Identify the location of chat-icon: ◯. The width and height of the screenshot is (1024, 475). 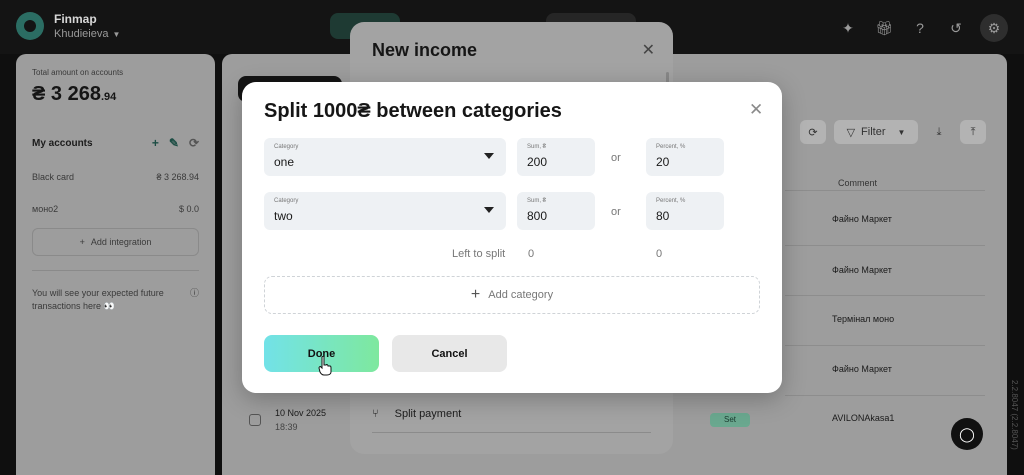
(967, 433).